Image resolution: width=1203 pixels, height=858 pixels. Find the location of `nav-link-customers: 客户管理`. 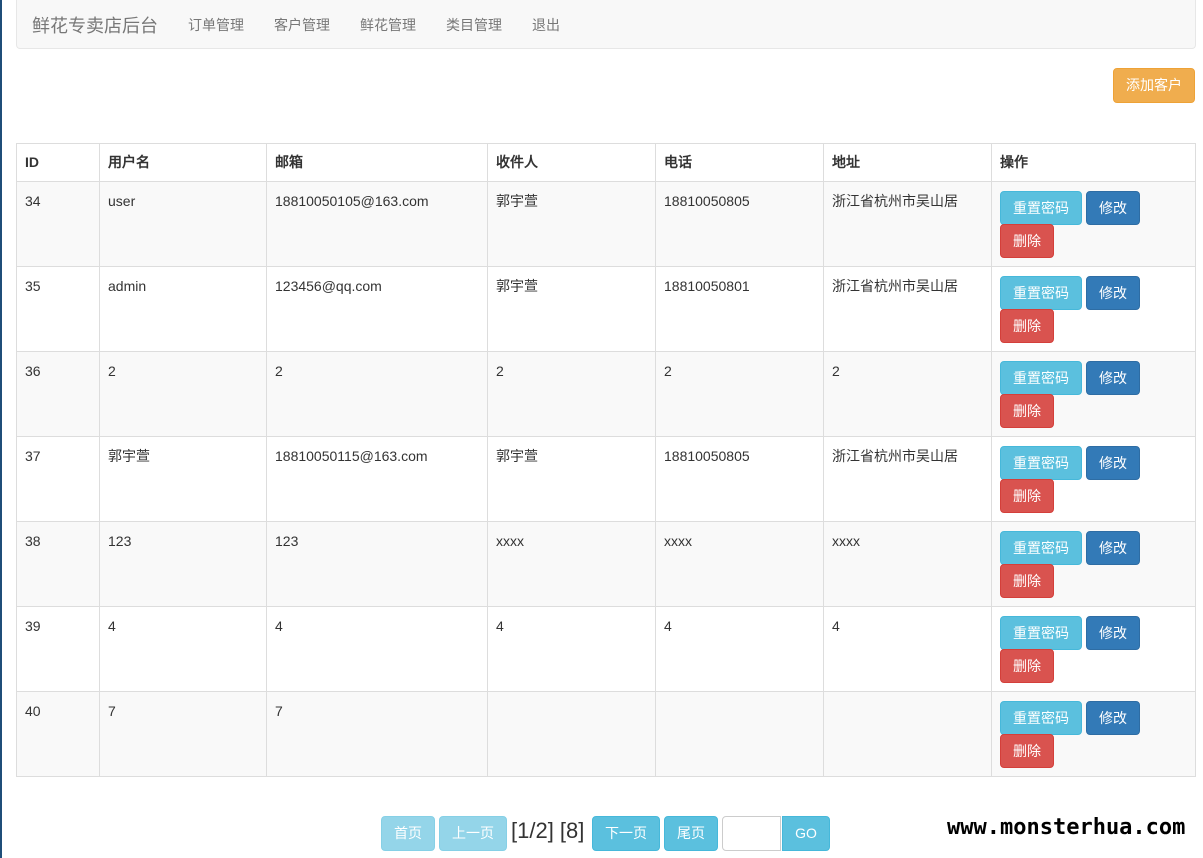

nav-link-customers: 客户管理 is located at coordinates (302, 25).